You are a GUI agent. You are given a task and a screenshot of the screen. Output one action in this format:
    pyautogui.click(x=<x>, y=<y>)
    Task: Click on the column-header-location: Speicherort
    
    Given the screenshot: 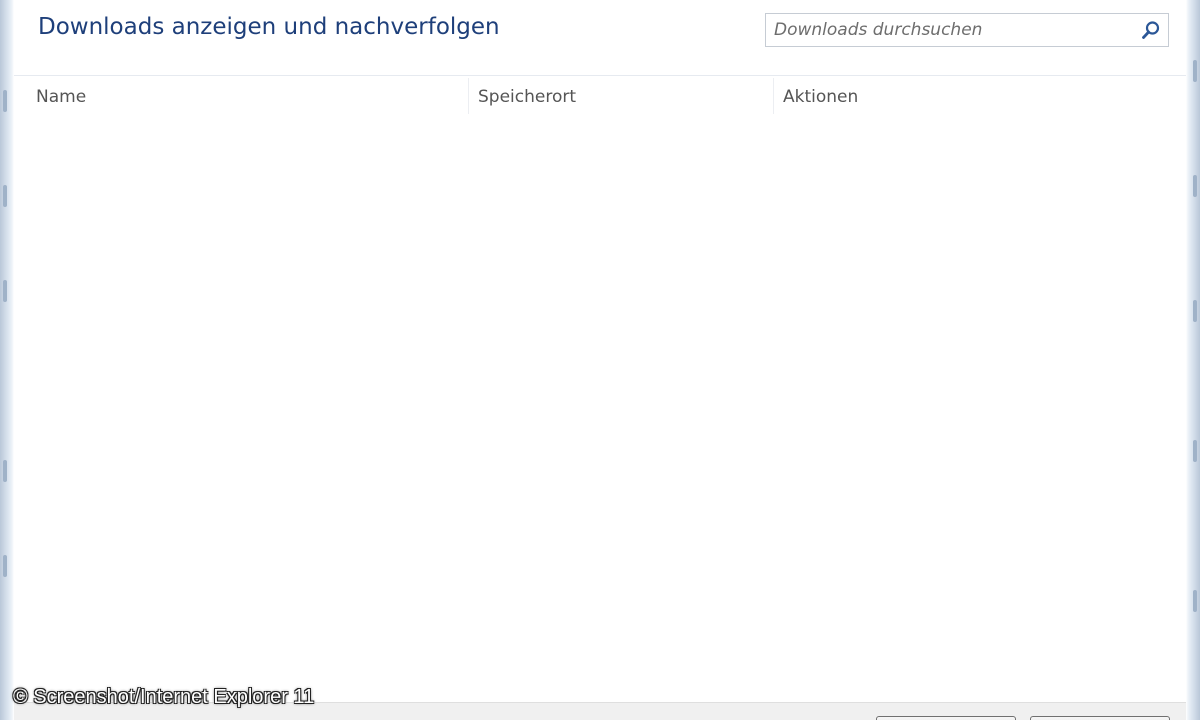 What is the action you would take?
    pyautogui.click(x=527, y=97)
    